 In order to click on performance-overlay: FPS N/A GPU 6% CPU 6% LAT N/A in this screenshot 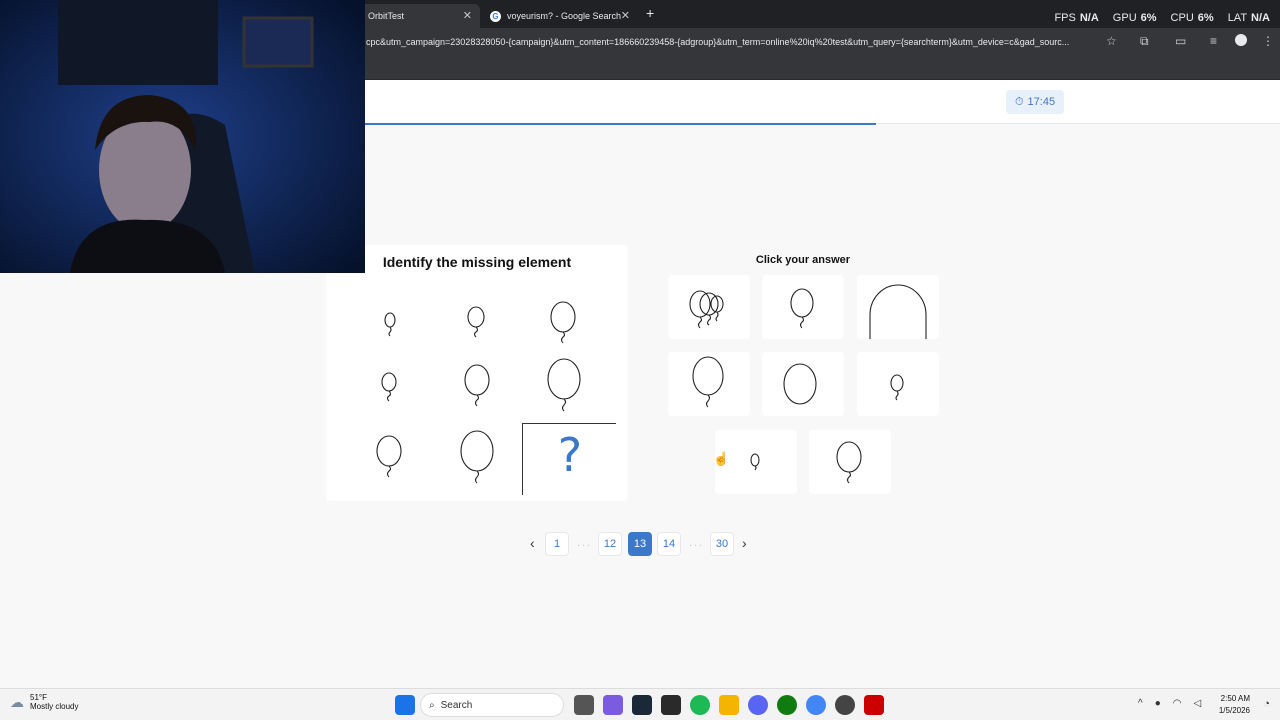, I will do `click(1162, 18)`.